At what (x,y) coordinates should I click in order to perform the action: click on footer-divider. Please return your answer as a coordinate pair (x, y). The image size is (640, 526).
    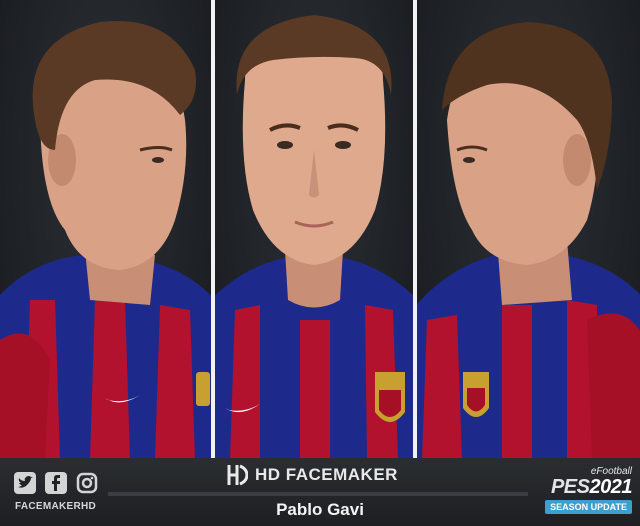
    Looking at the image, I should click on (318, 494).